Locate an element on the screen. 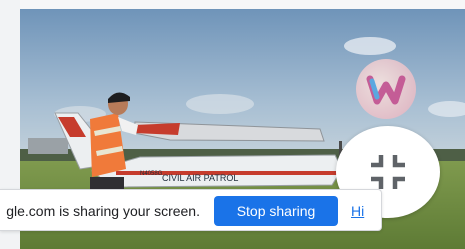 This screenshot has height=249, width=465. exit-fullscreen-icon is located at coordinates (388, 172).